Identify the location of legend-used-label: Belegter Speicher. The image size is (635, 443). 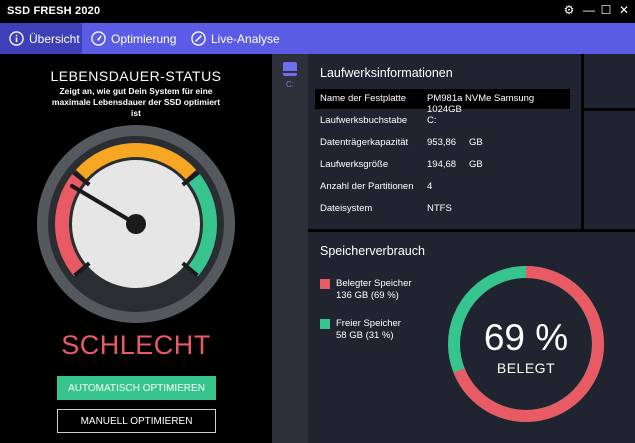
(374, 283).